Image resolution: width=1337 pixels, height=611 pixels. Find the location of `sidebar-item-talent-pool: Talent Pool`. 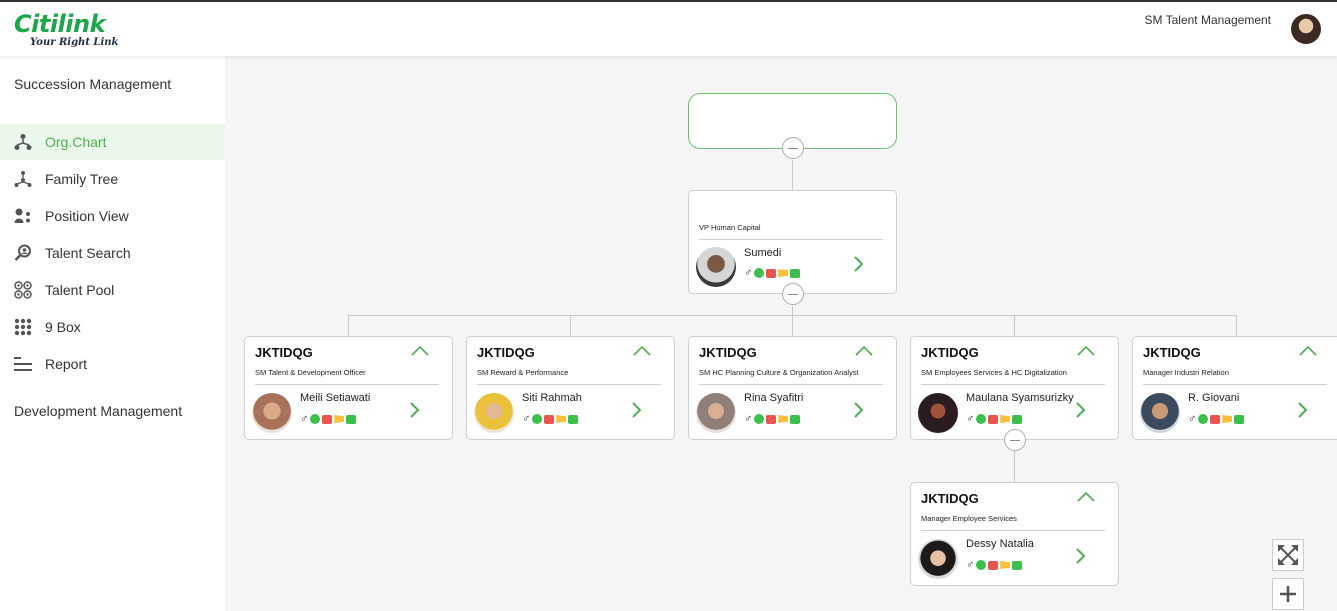

sidebar-item-talent-pool: Talent Pool is located at coordinates (112, 290).